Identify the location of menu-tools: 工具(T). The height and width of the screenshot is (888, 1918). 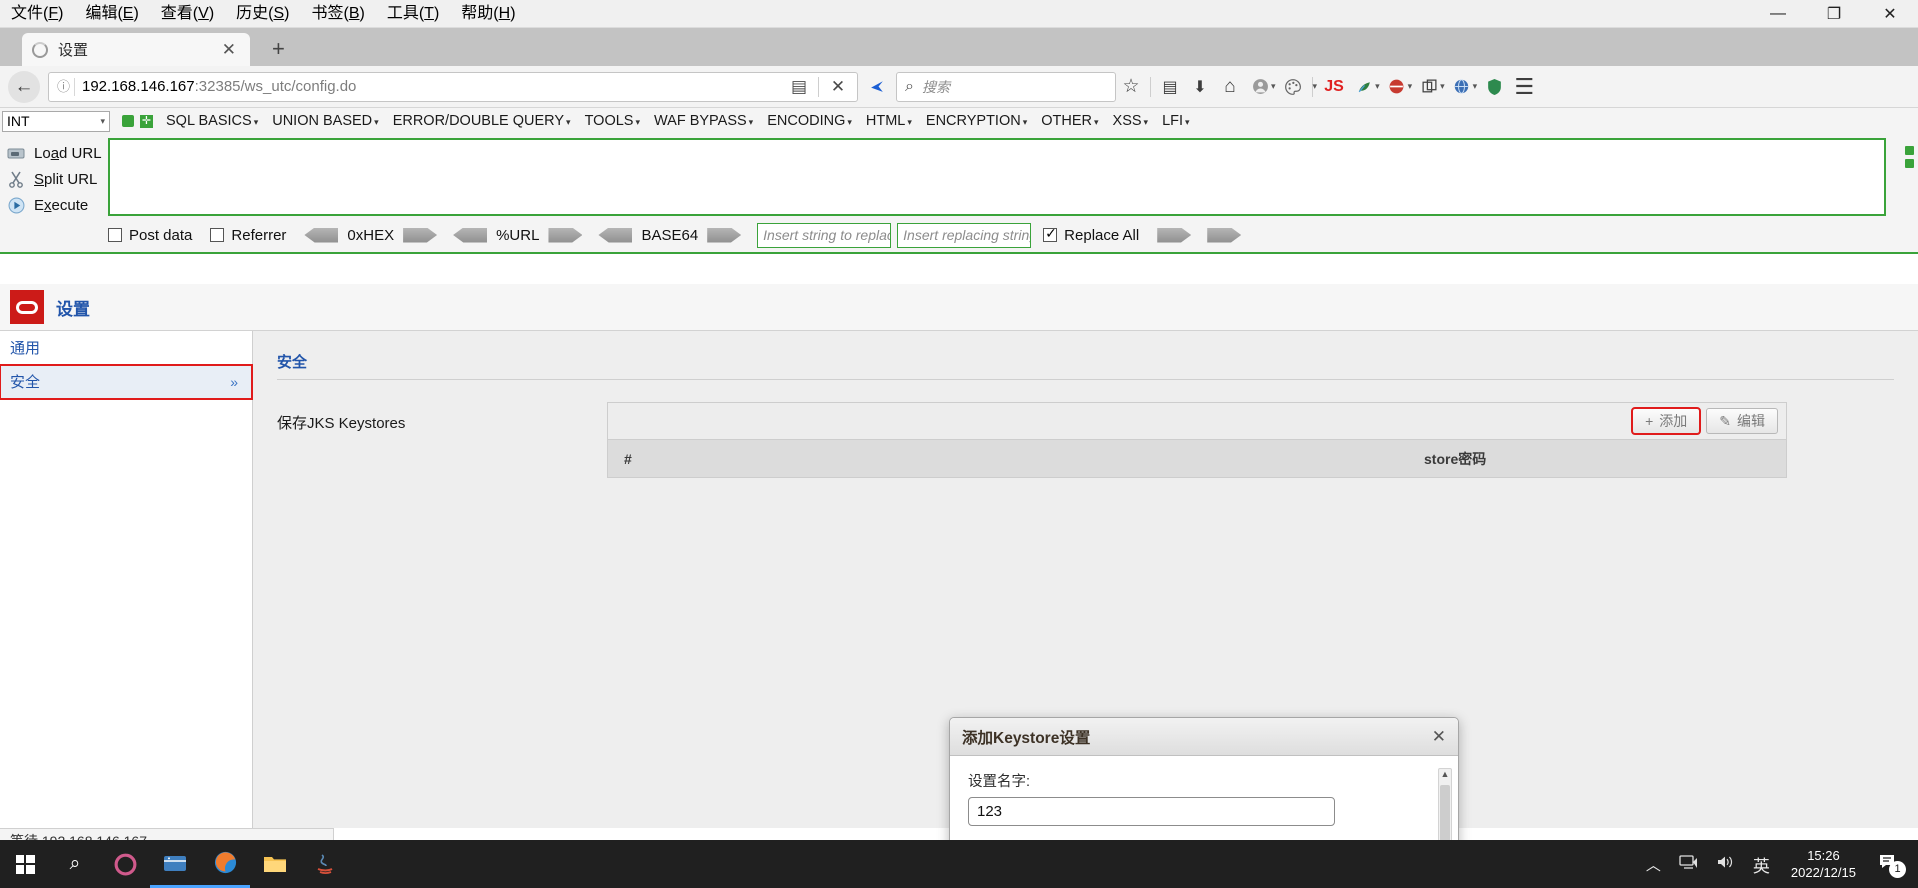
(413, 14).